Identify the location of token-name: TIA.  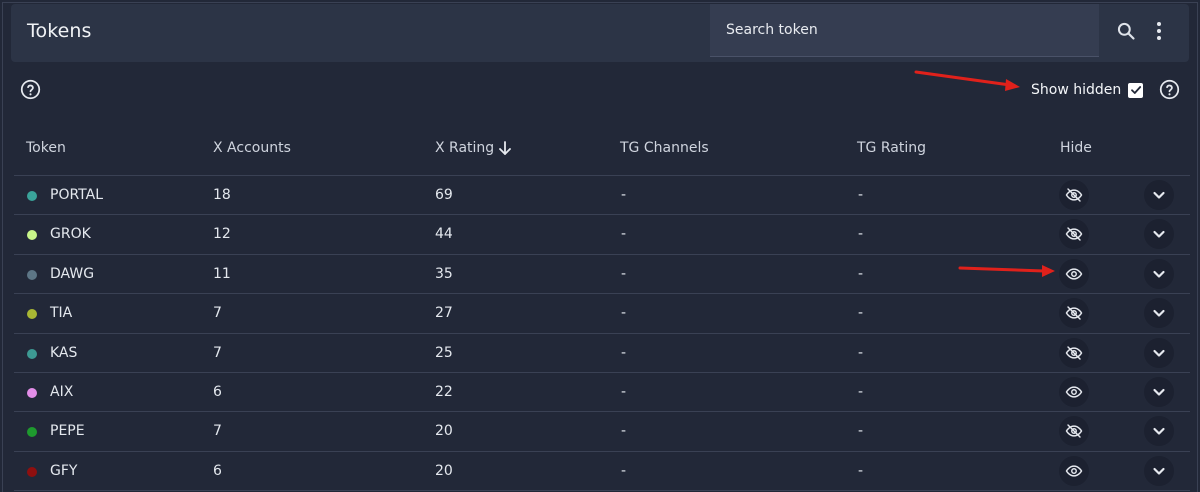
(61, 313).